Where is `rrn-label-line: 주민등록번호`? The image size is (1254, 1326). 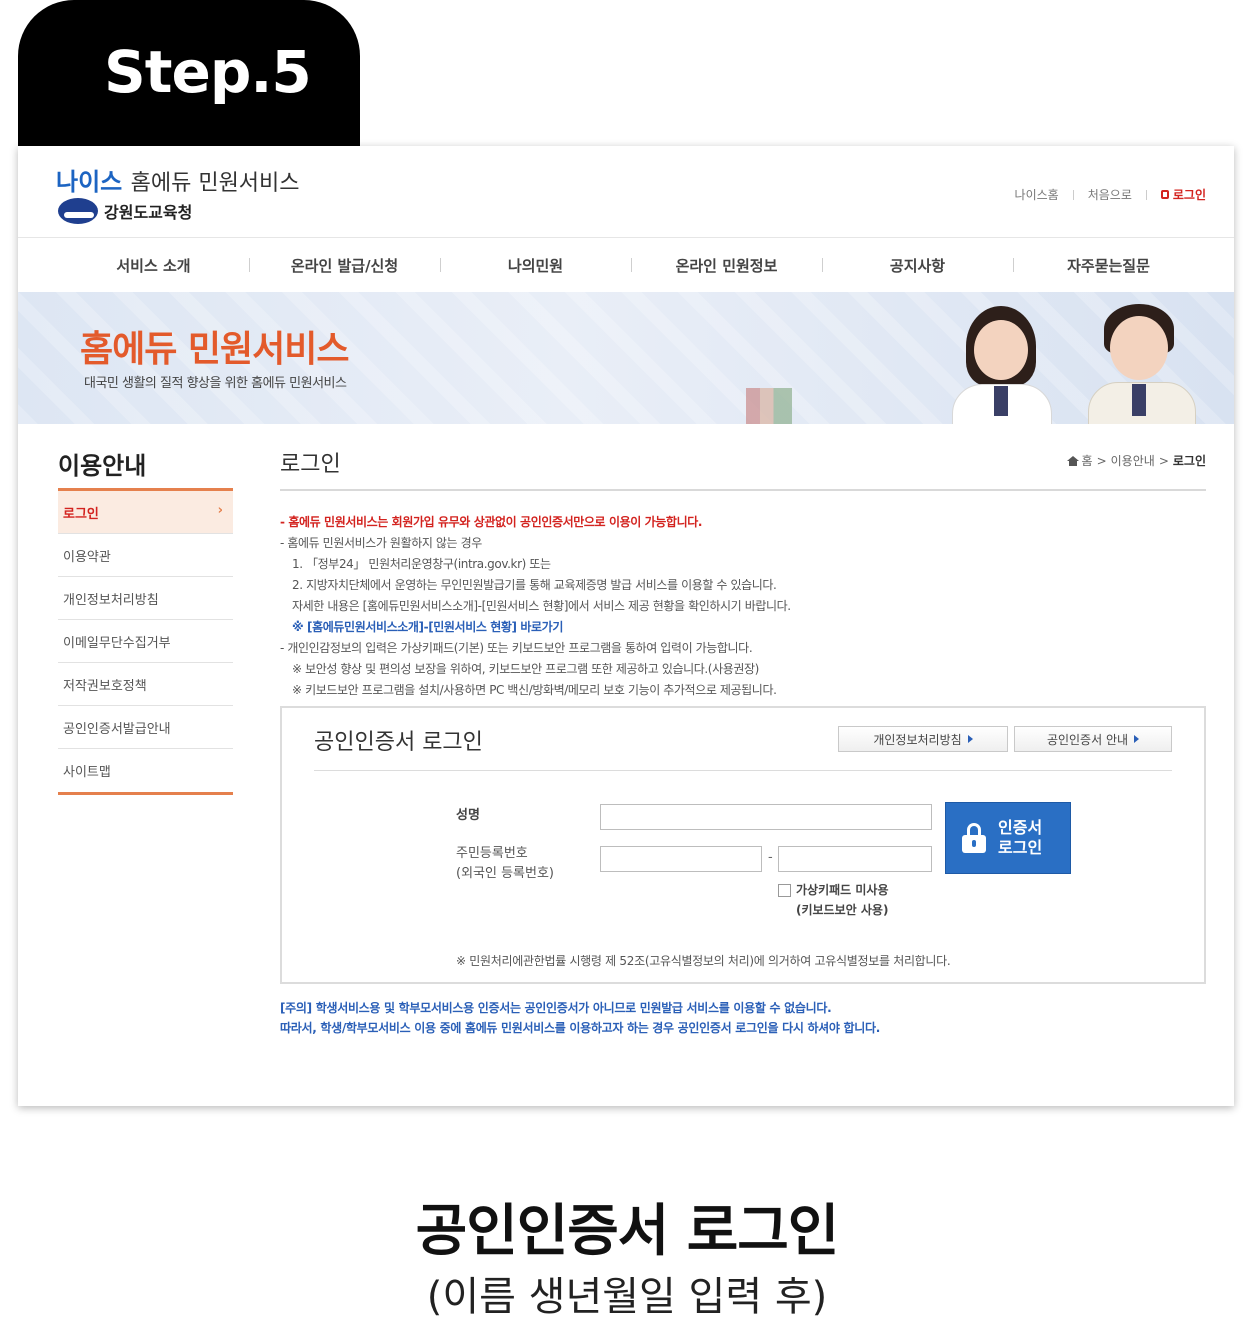
rrn-label-line: 주민등록번호 is located at coordinates (492, 853).